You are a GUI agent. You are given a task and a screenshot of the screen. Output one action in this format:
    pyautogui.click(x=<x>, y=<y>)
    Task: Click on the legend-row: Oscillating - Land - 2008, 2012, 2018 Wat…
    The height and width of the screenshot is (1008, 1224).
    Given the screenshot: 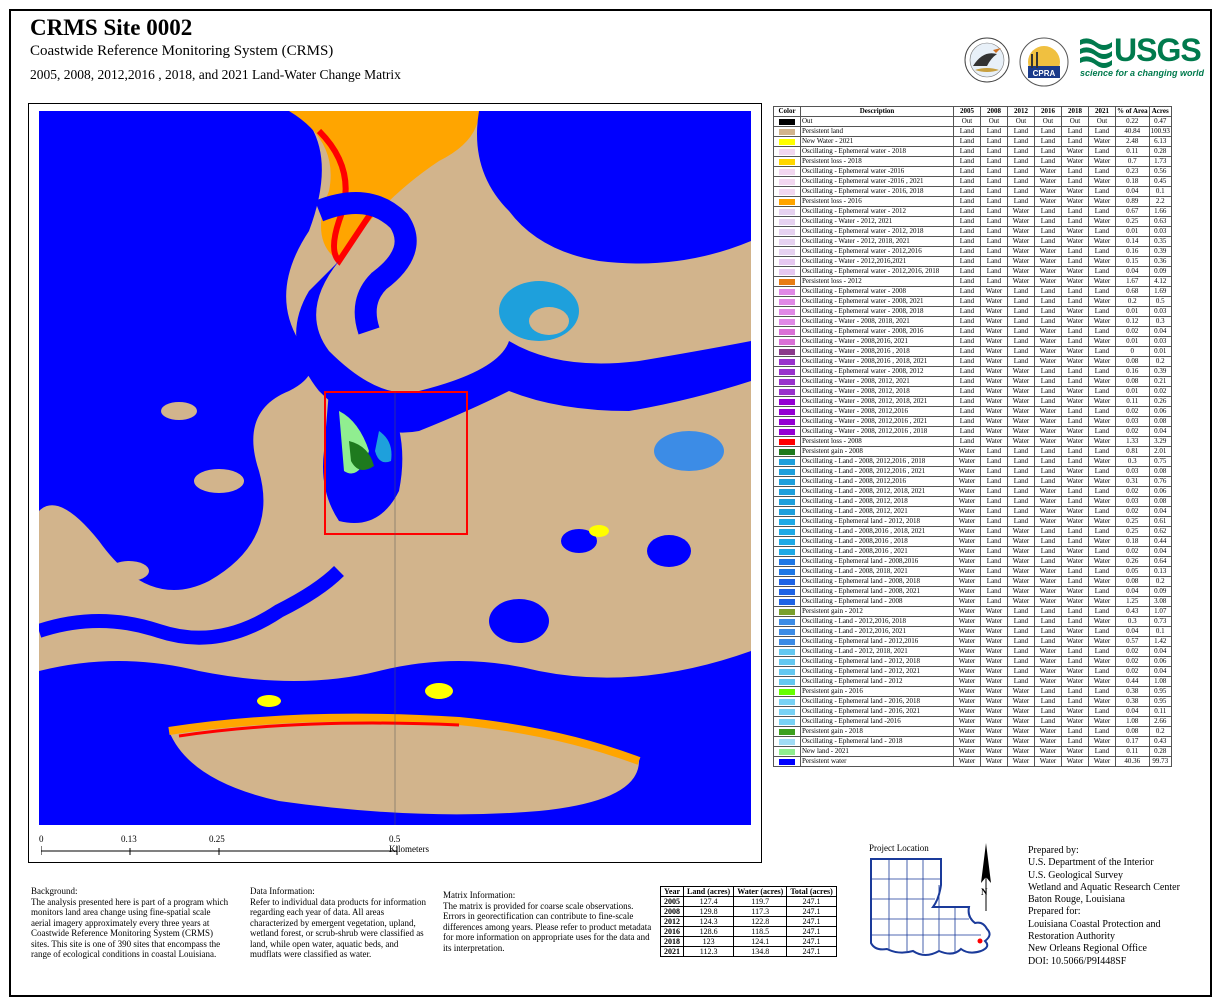 What is the action you would take?
    pyautogui.click(x=972, y=501)
    